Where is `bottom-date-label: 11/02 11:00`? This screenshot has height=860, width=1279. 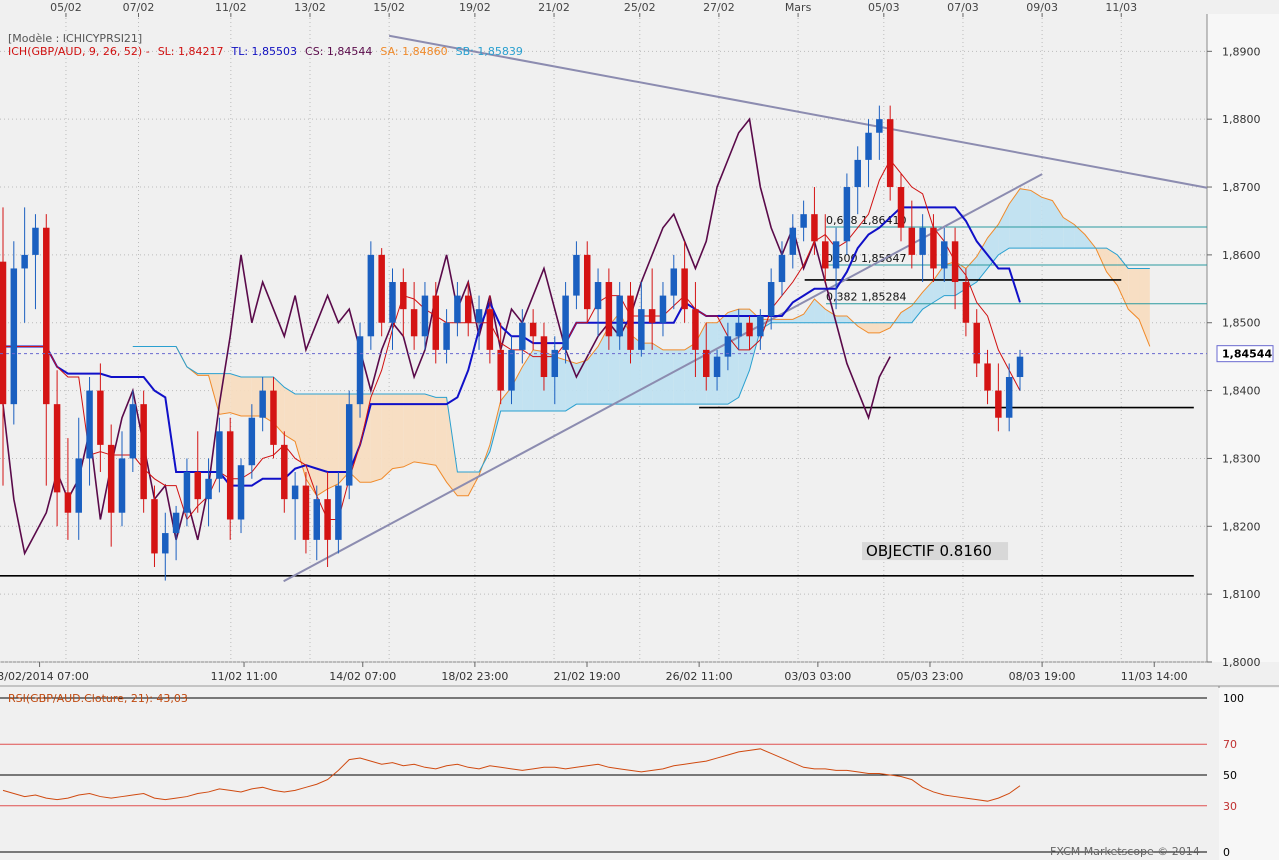
bottom-date-label: 11/02 11:00 is located at coordinates (244, 676).